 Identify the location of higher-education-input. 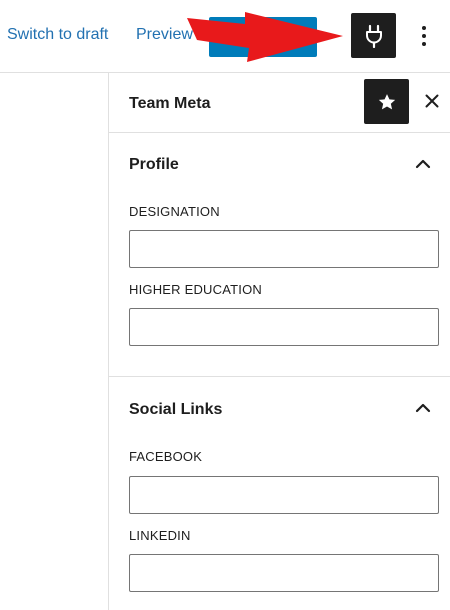
(284, 327).